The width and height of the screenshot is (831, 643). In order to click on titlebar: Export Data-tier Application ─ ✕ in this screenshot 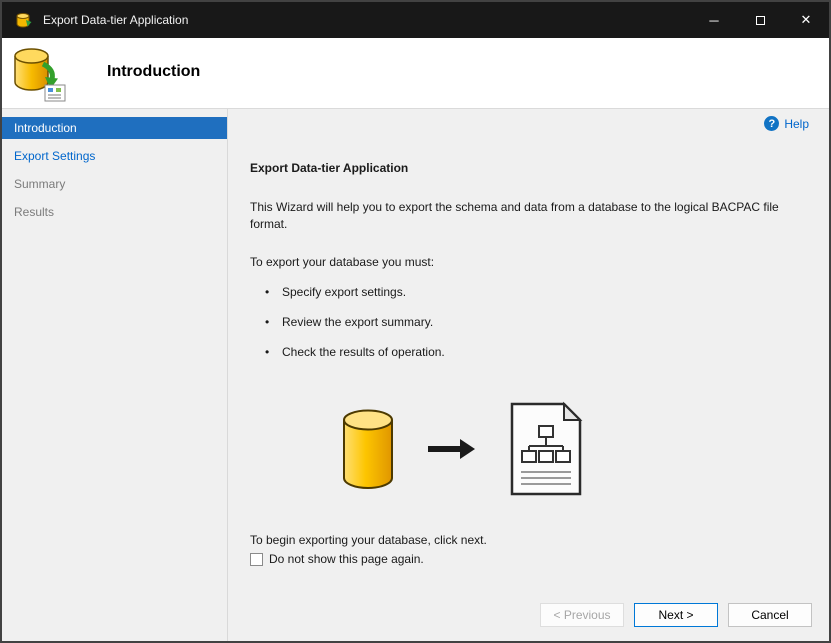, I will do `click(415, 20)`.